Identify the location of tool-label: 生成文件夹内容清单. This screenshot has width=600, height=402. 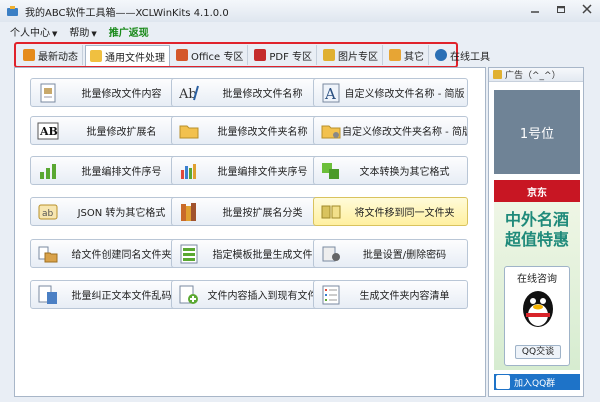
(404, 296).